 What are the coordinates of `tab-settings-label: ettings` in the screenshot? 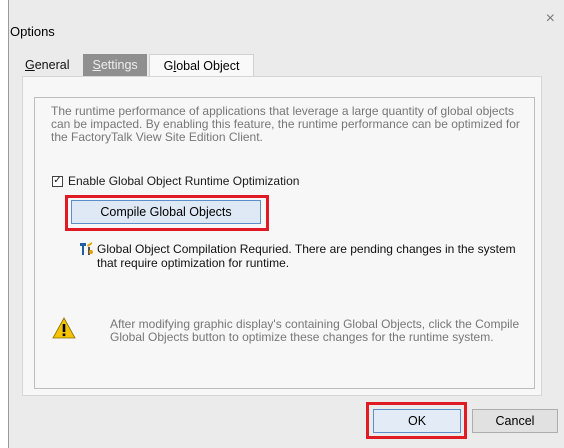 It's located at (119, 65).